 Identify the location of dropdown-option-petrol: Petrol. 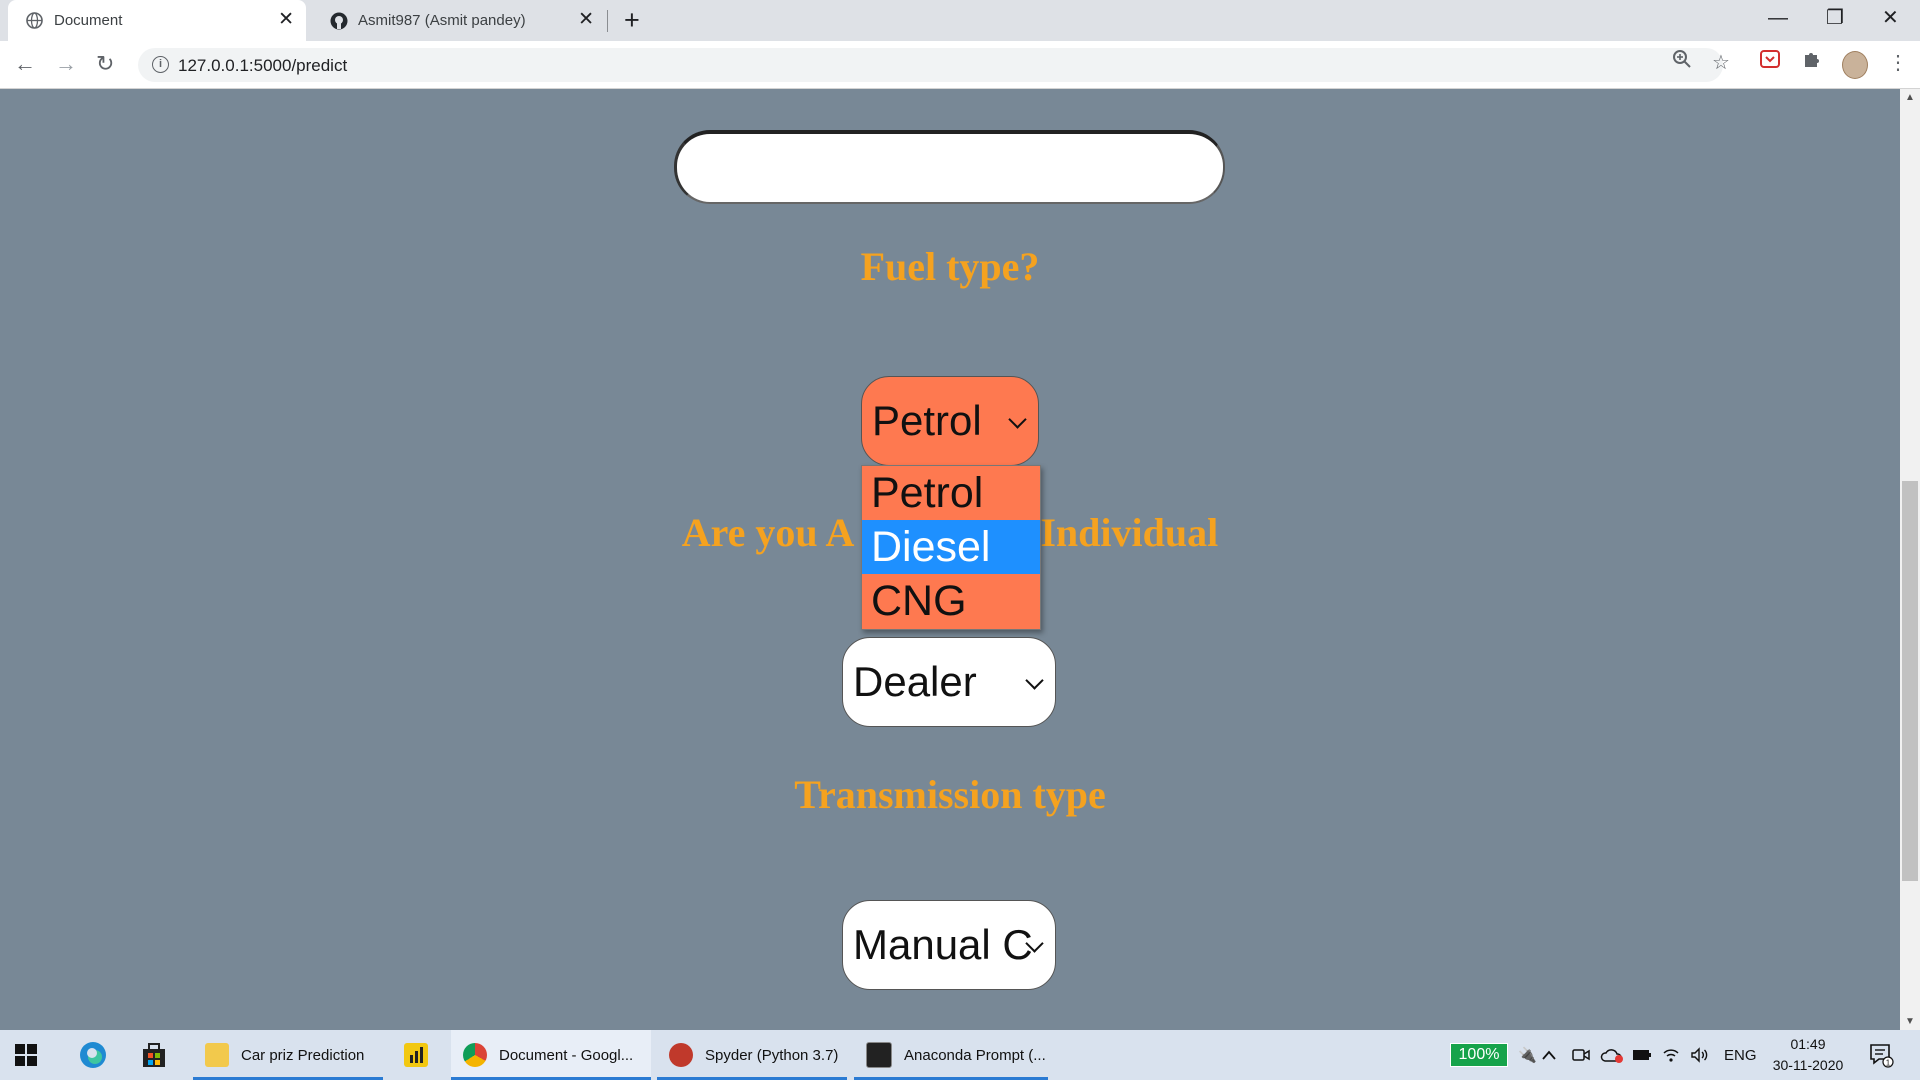
(951, 493).